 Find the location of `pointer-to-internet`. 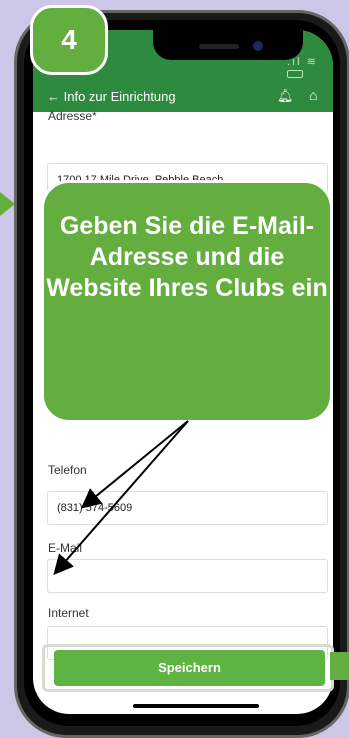

pointer-to-internet is located at coordinates (121, 498).